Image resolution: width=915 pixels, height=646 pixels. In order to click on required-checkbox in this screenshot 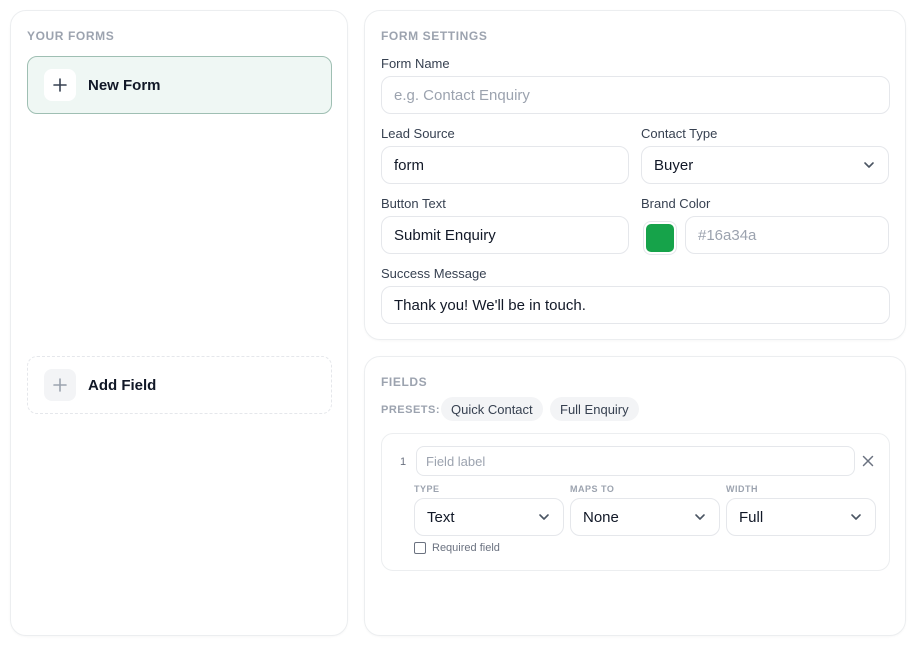, I will do `click(420, 548)`.